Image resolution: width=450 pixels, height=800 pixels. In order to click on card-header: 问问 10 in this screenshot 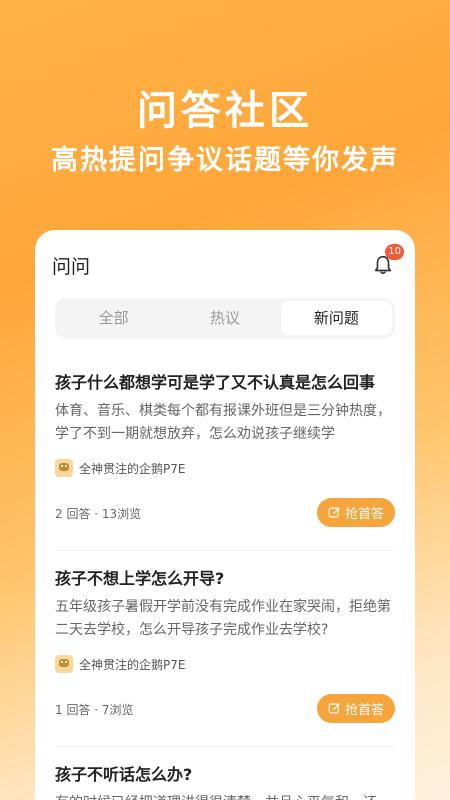, I will do `click(228, 262)`.